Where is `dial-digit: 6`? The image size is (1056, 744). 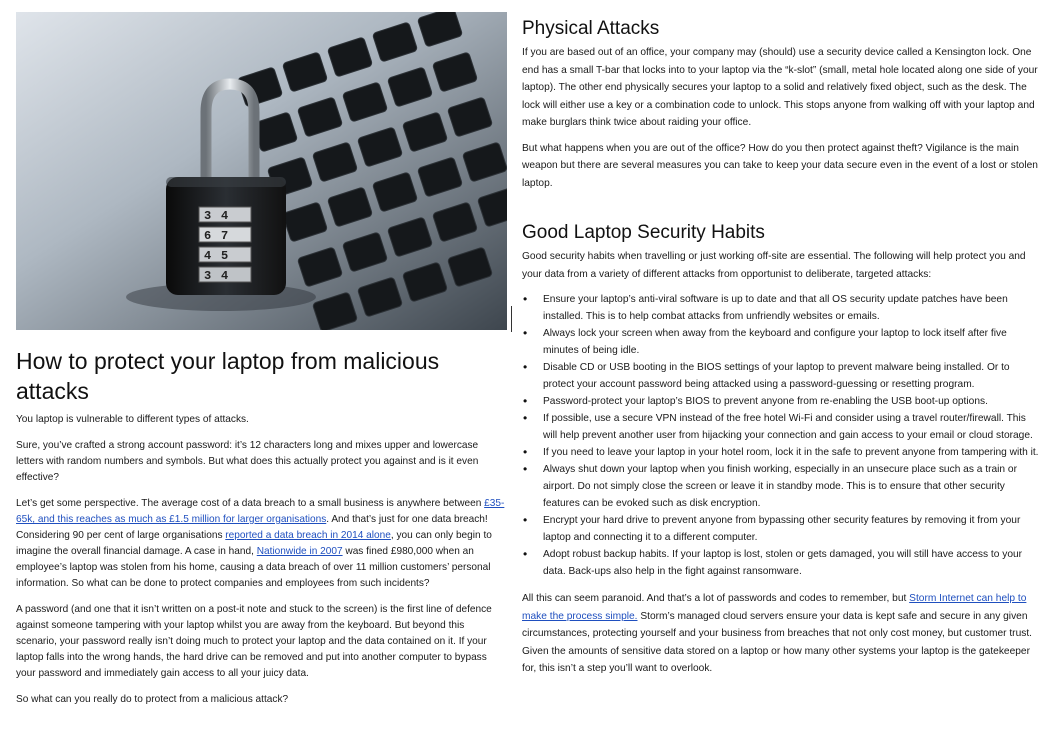 dial-digit: 6 is located at coordinates (207, 236).